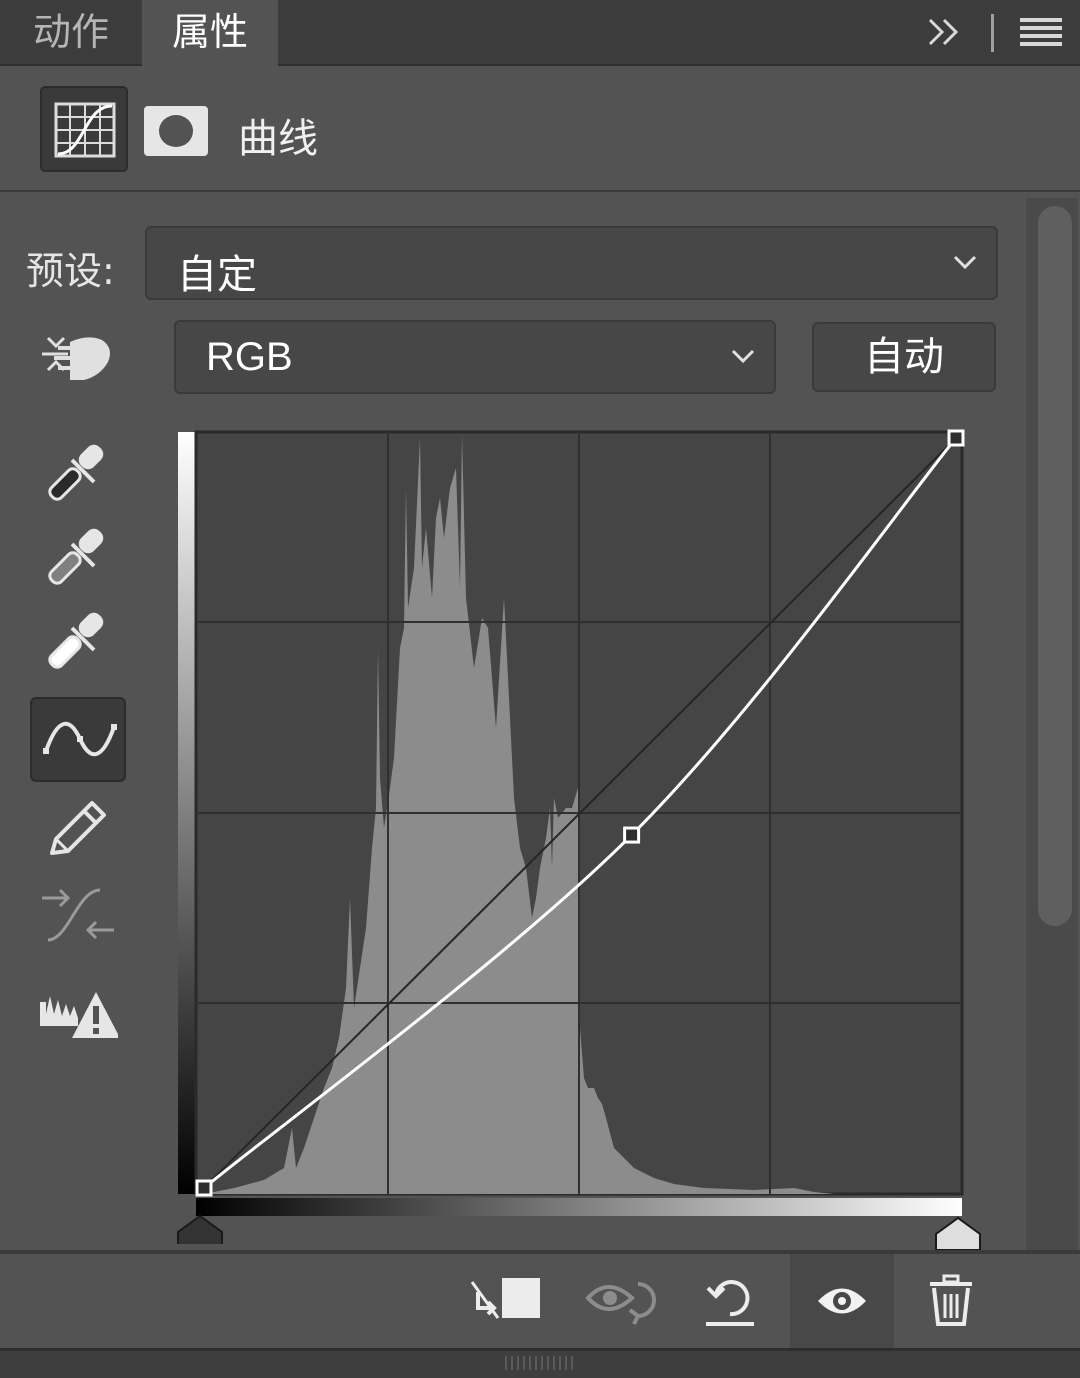 This screenshot has width=1080, height=1378. I want to click on visibility-button, so click(842, 1302).